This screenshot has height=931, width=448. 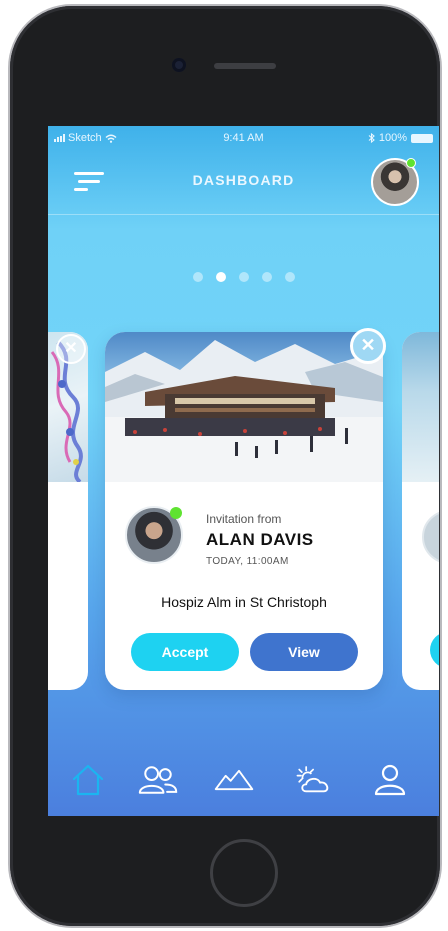 I want to click on status-bar: Sketch 9:41 AM 100%, so click(x=243, y=138).